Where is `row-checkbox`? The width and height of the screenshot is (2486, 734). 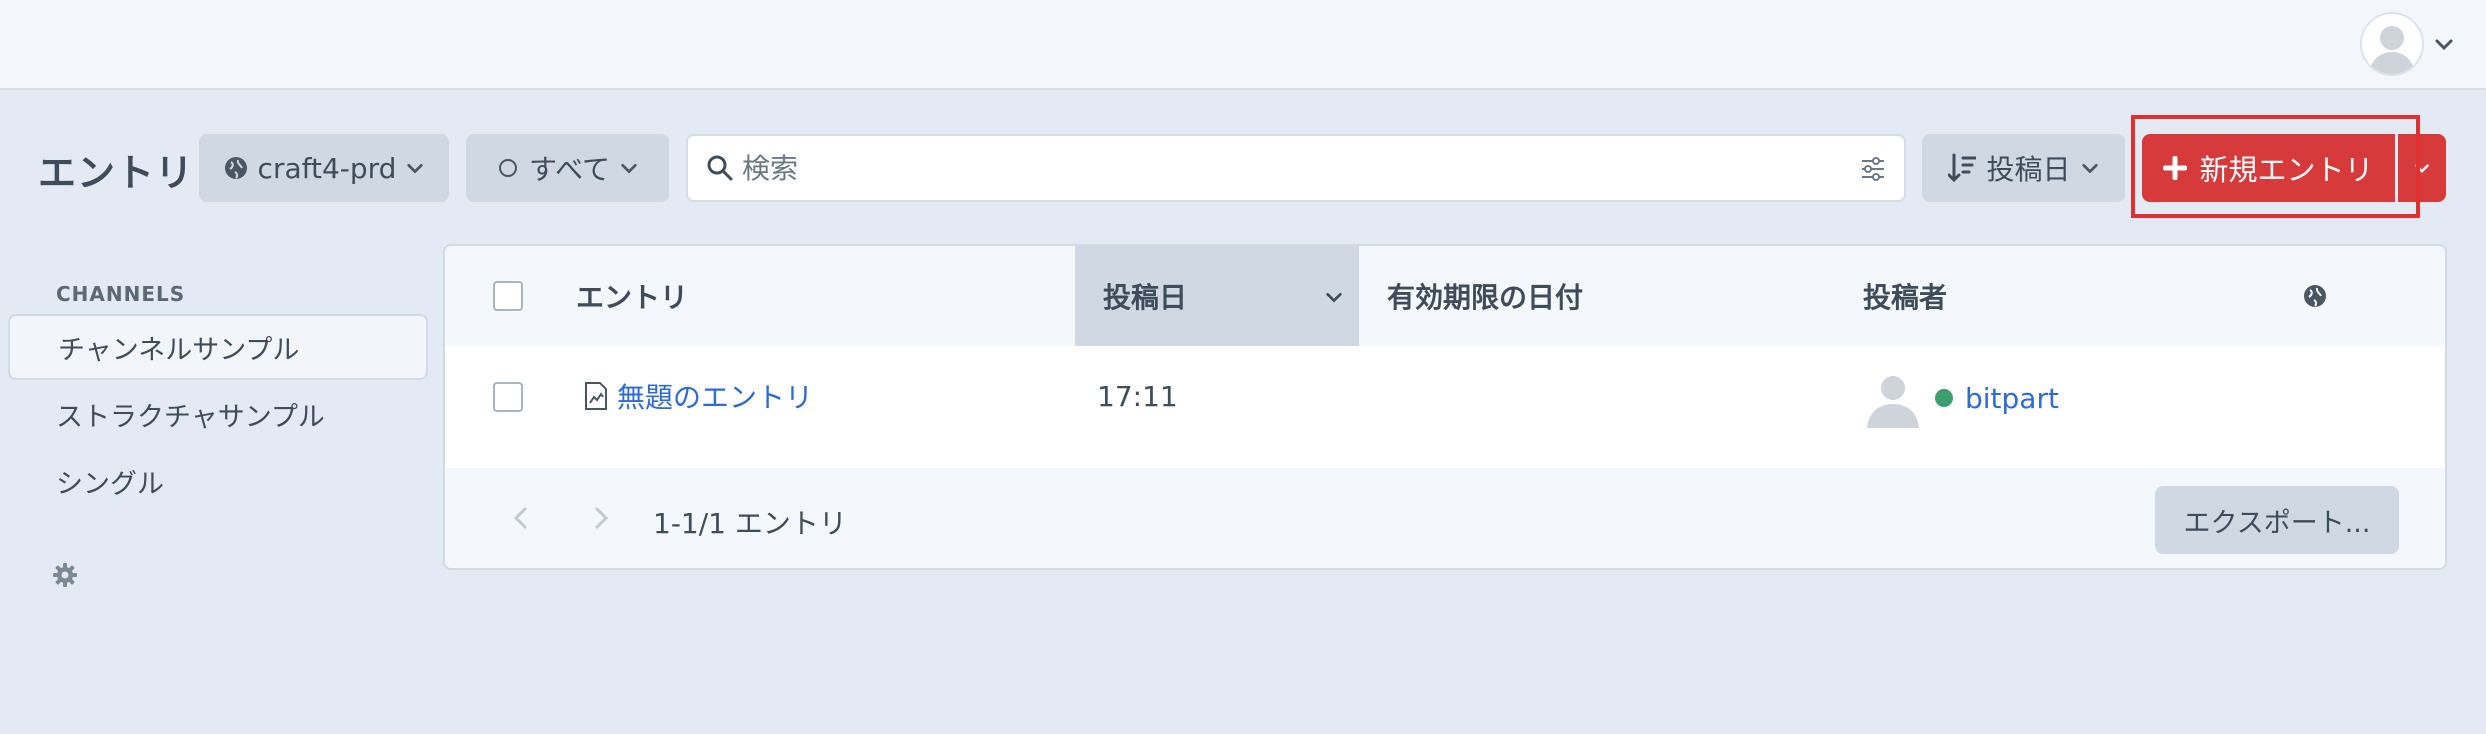
row-checkbox is located at coordinates (508, 397).